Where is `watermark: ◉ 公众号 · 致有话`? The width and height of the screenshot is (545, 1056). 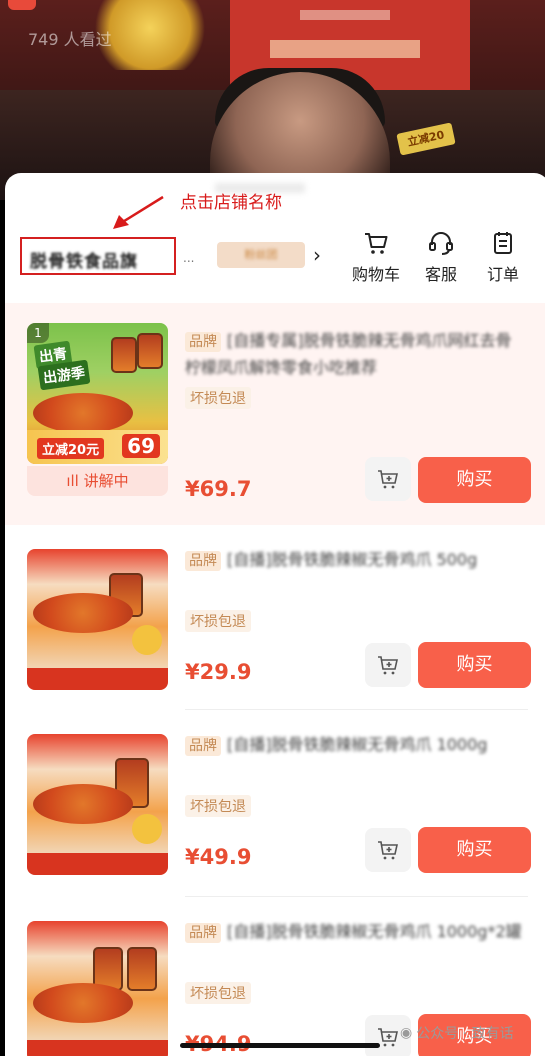 watermark: ◉ 公众号 · 致有话 is located at coordinates (457, 1033).